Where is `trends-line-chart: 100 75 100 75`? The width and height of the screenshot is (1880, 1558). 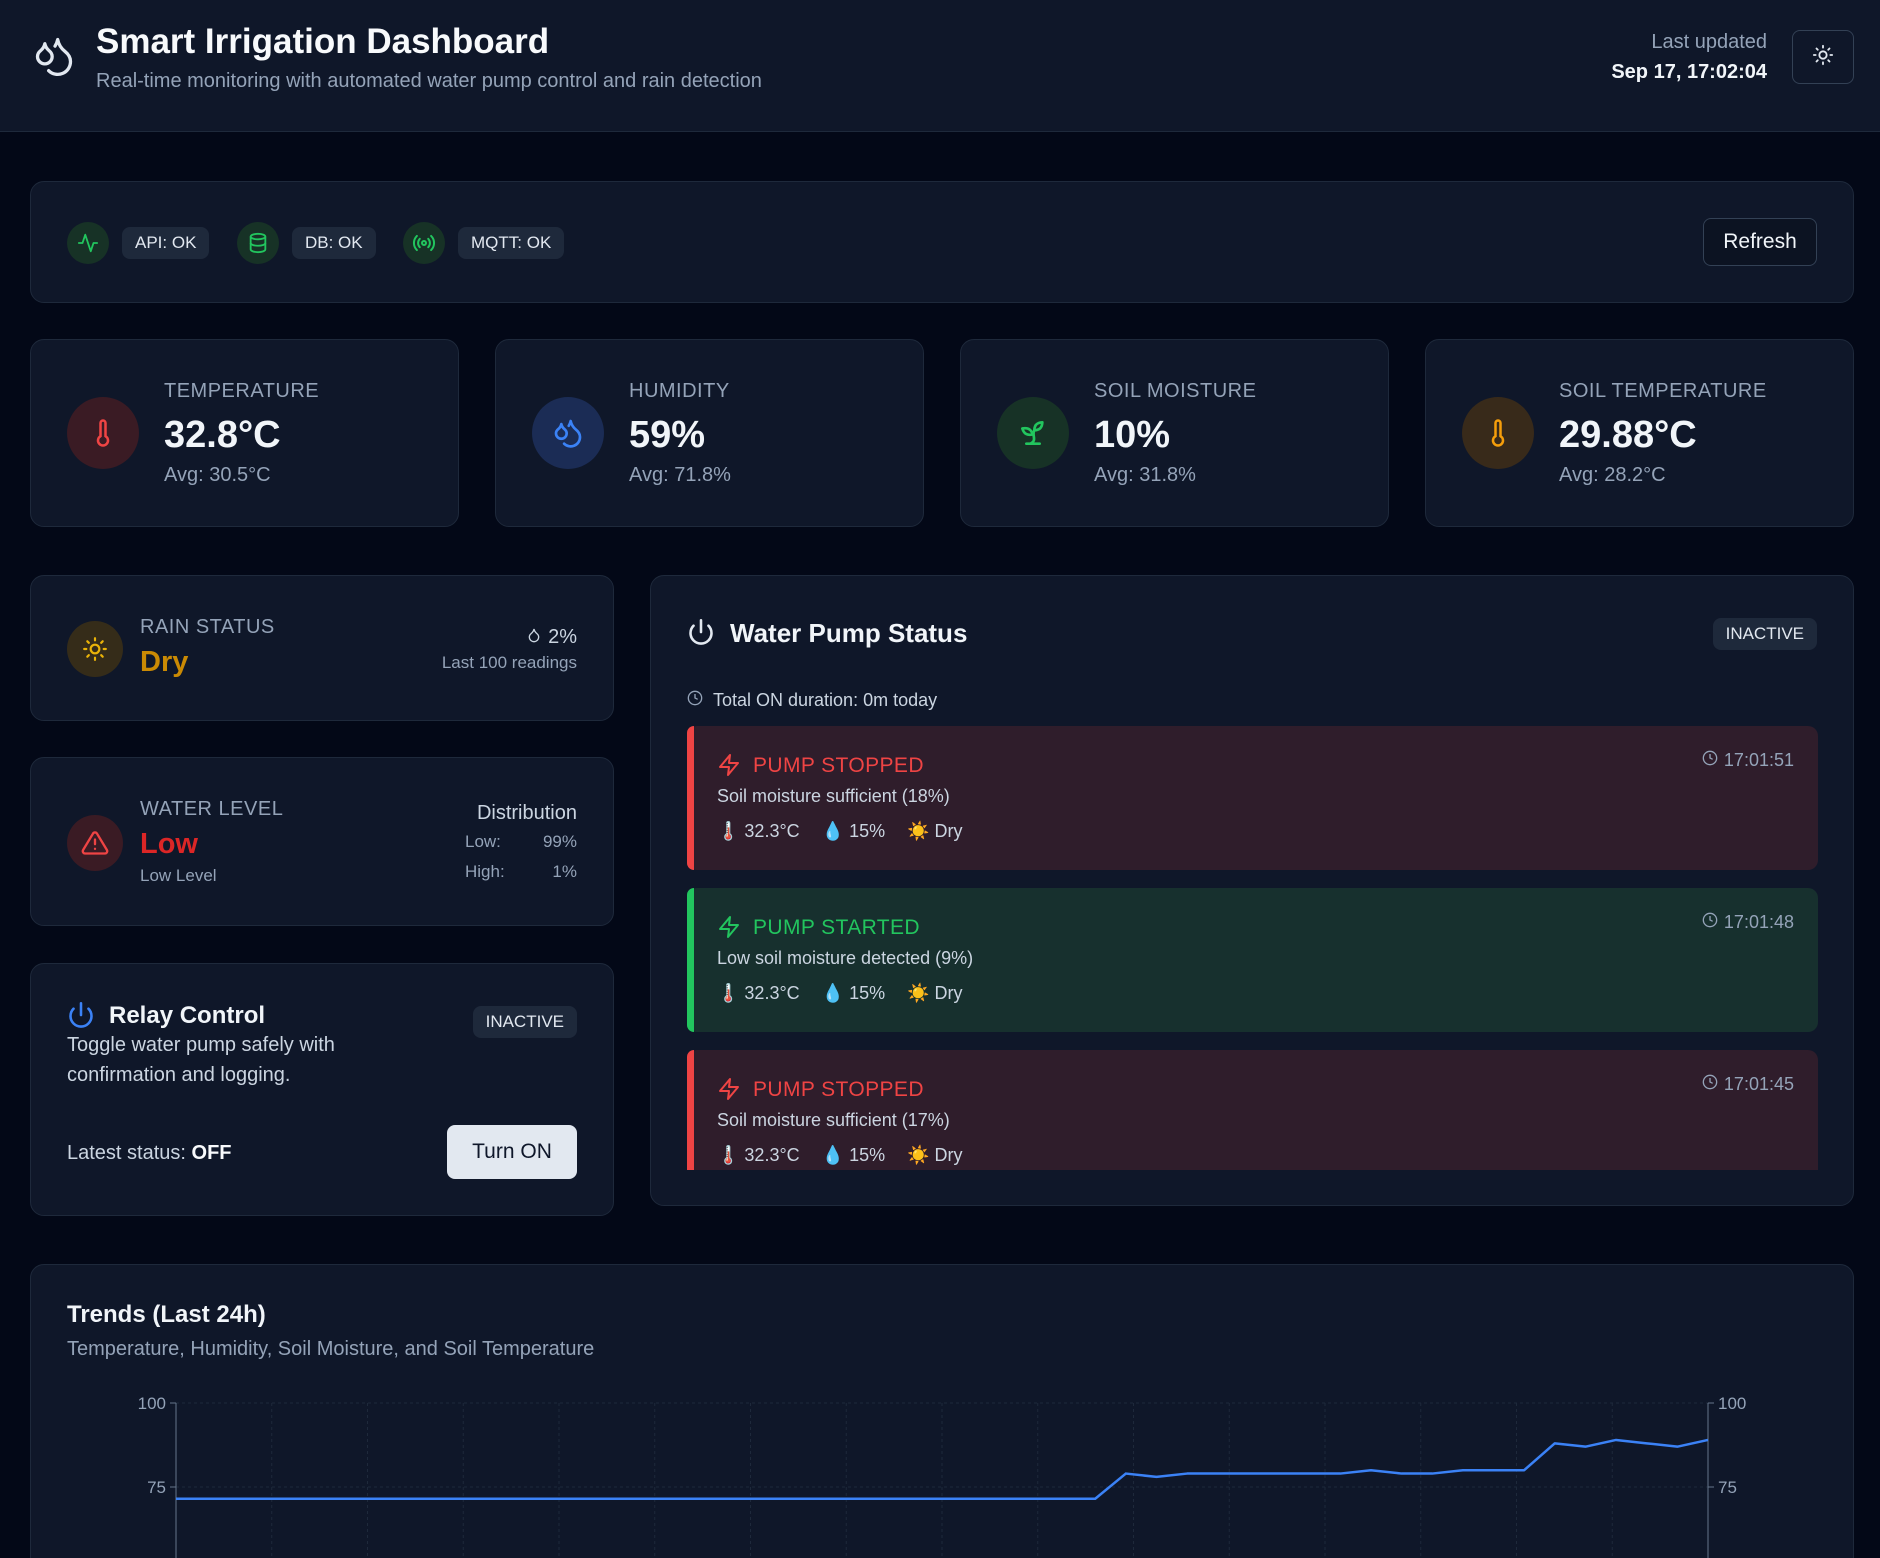
trends-line-chart: 100 75 100 75 is located at coordinates (942, 1476).